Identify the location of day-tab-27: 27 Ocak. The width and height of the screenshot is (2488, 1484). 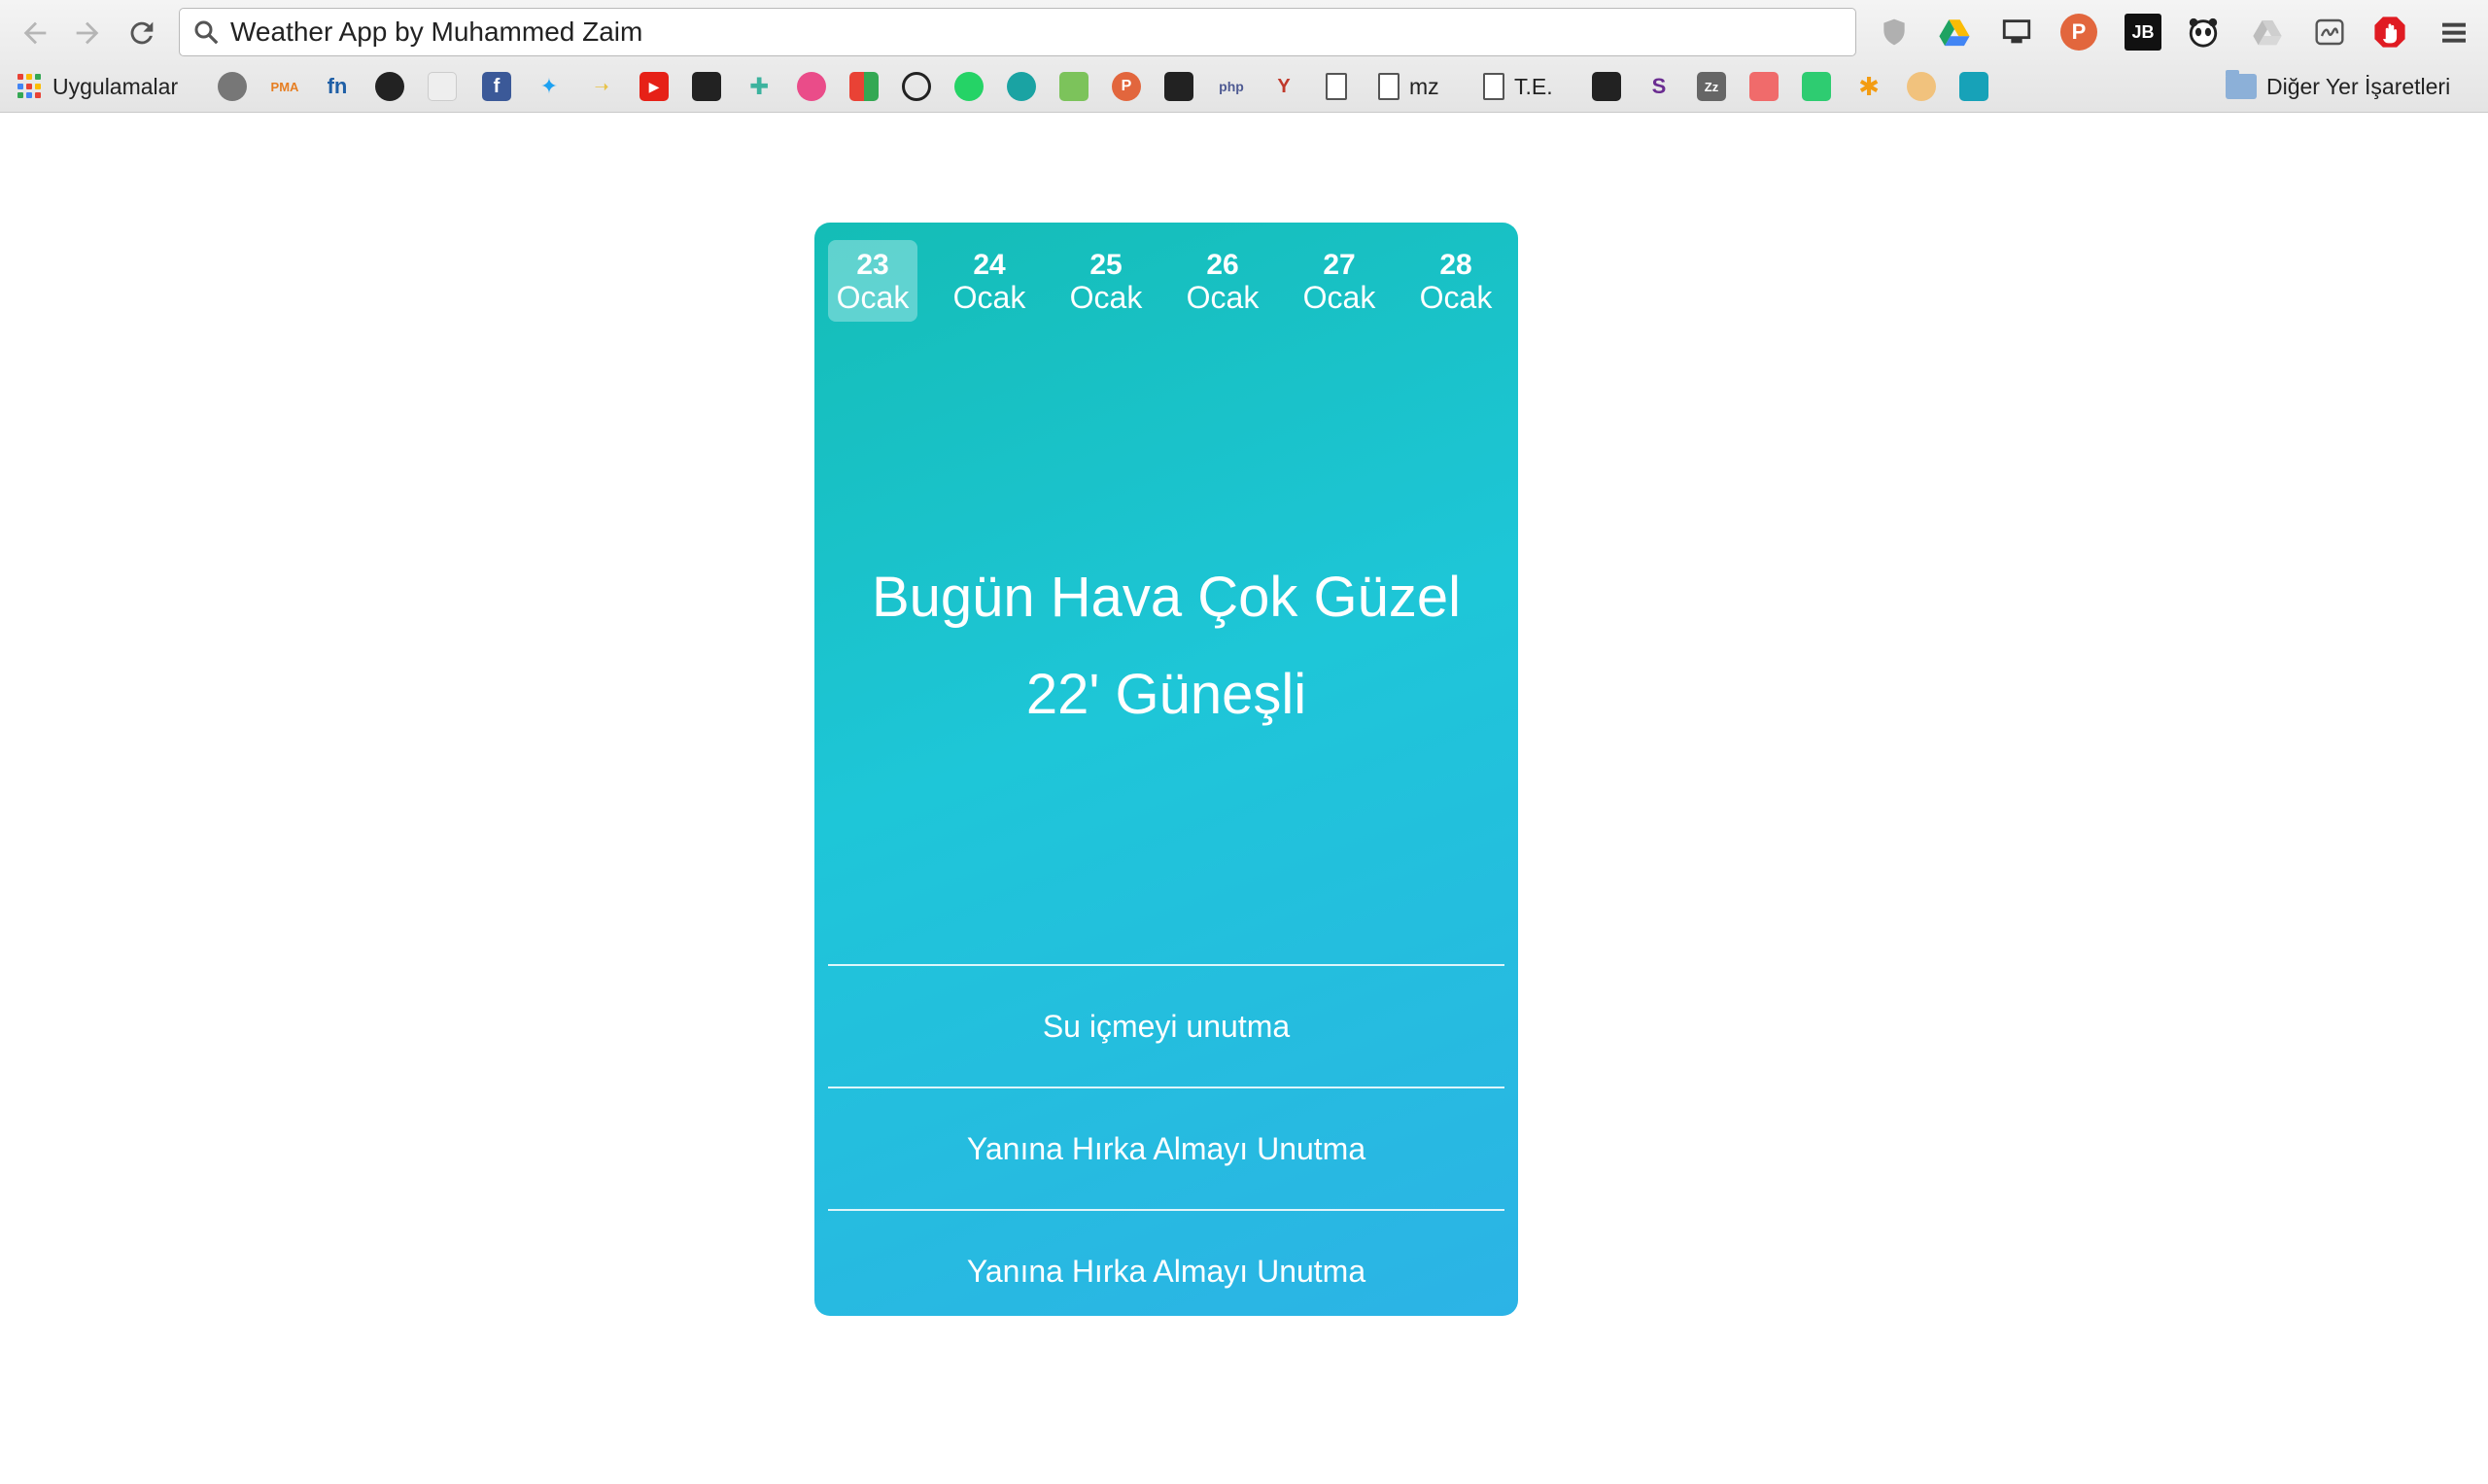
(1339, 281).